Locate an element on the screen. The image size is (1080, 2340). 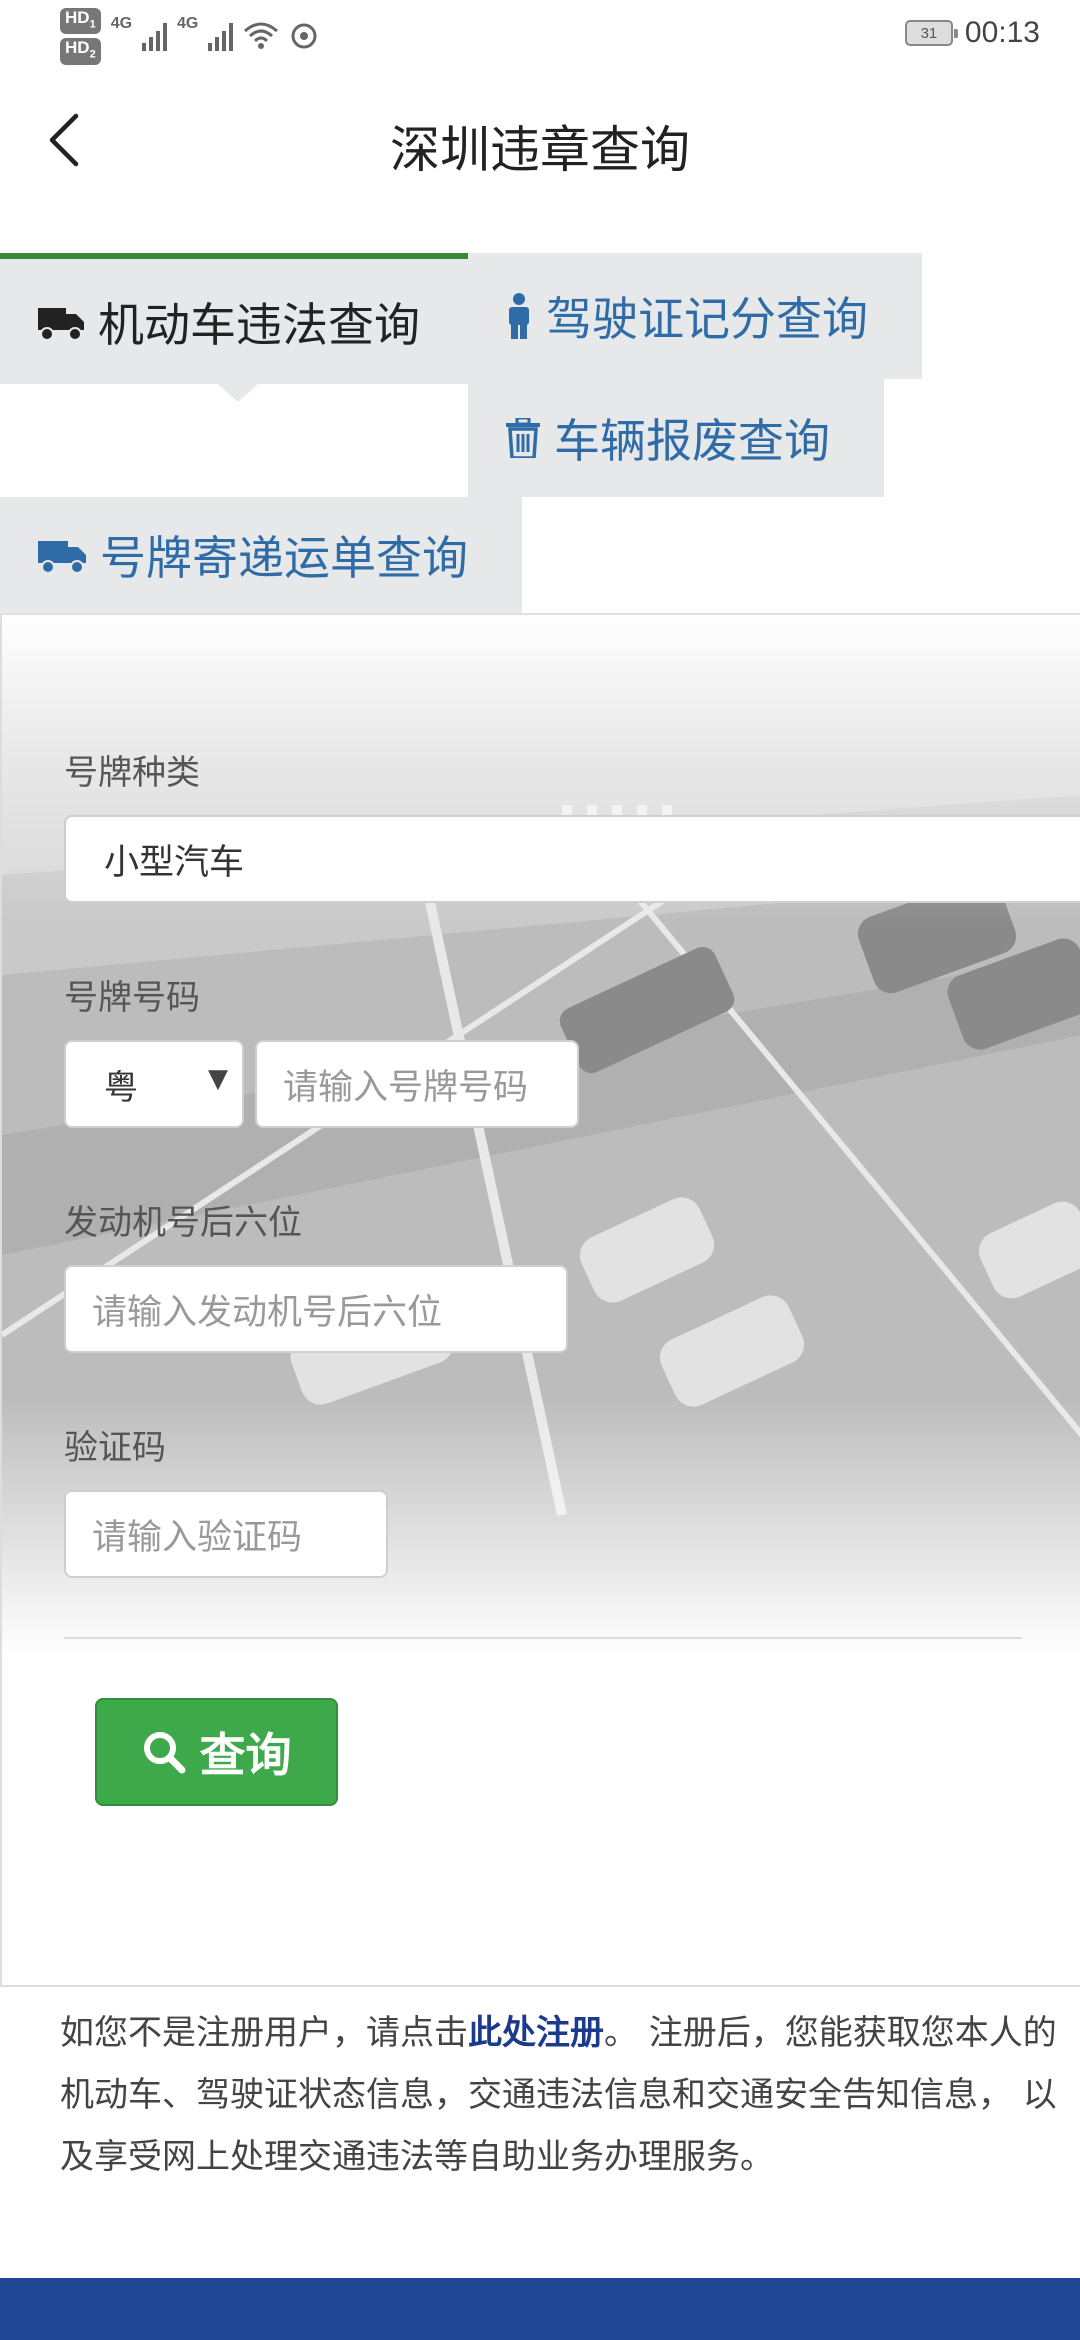
search-button-label: 查询 is located at coordinates (245, 1755).